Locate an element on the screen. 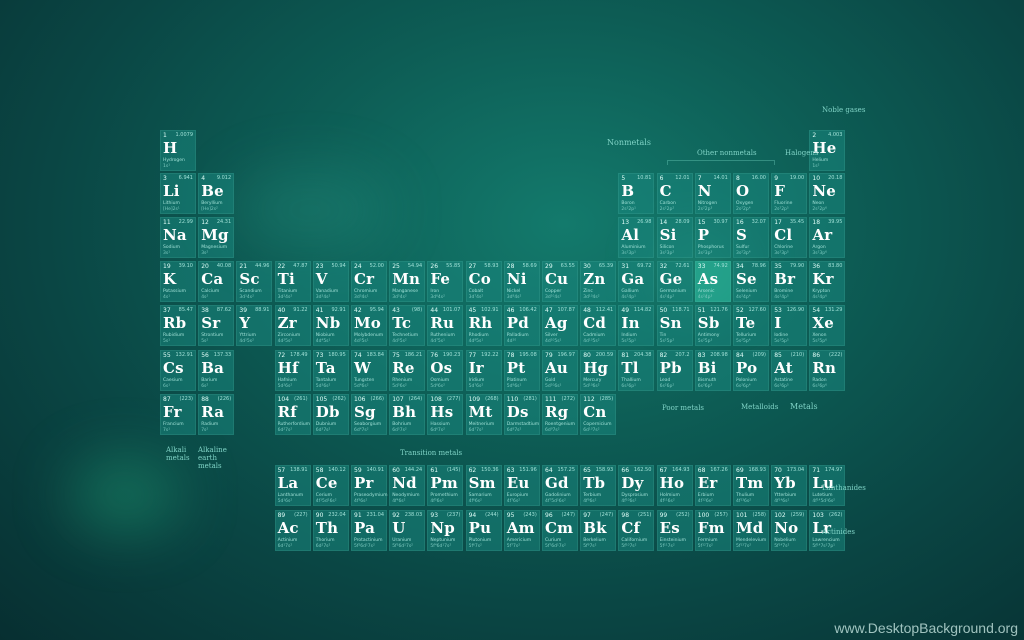  element-symbol: Tl is located at coordinates (630, 368).